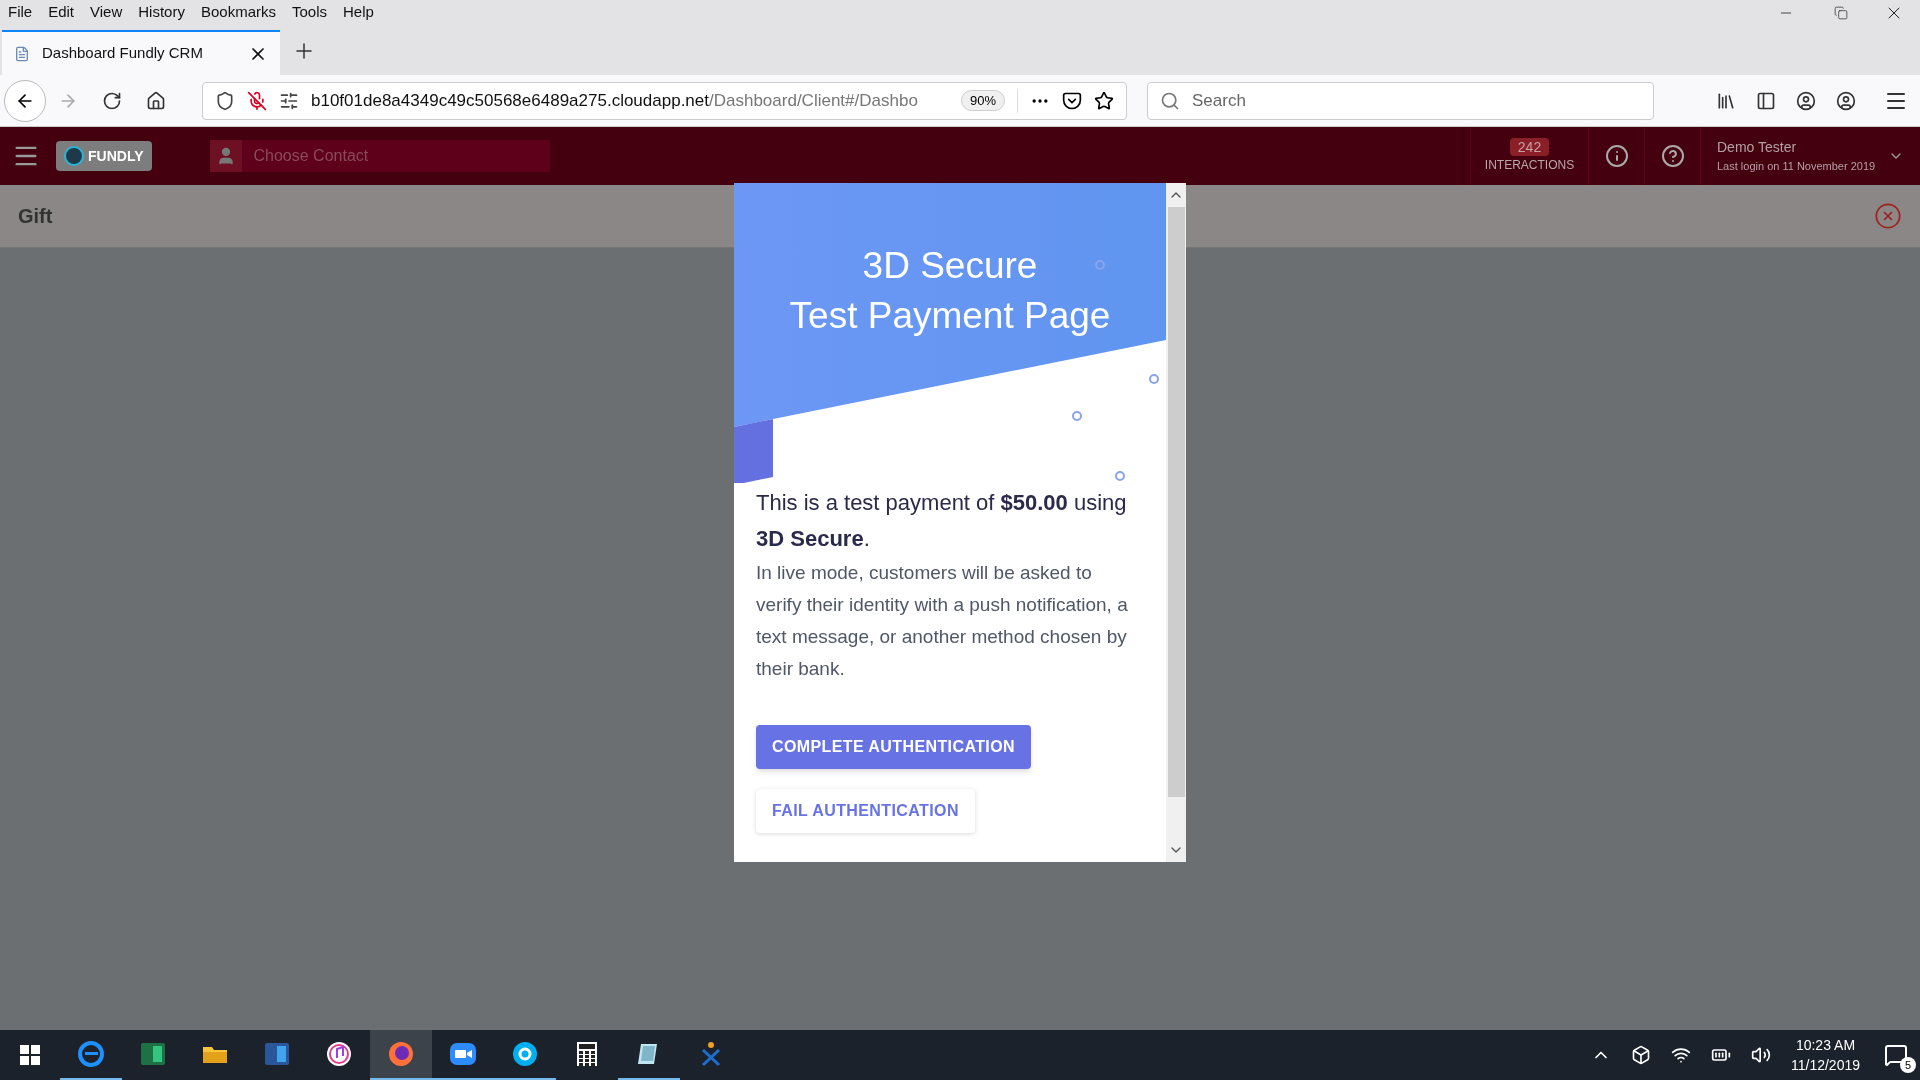  I want to click on restore-icon, so click(1841, 12).